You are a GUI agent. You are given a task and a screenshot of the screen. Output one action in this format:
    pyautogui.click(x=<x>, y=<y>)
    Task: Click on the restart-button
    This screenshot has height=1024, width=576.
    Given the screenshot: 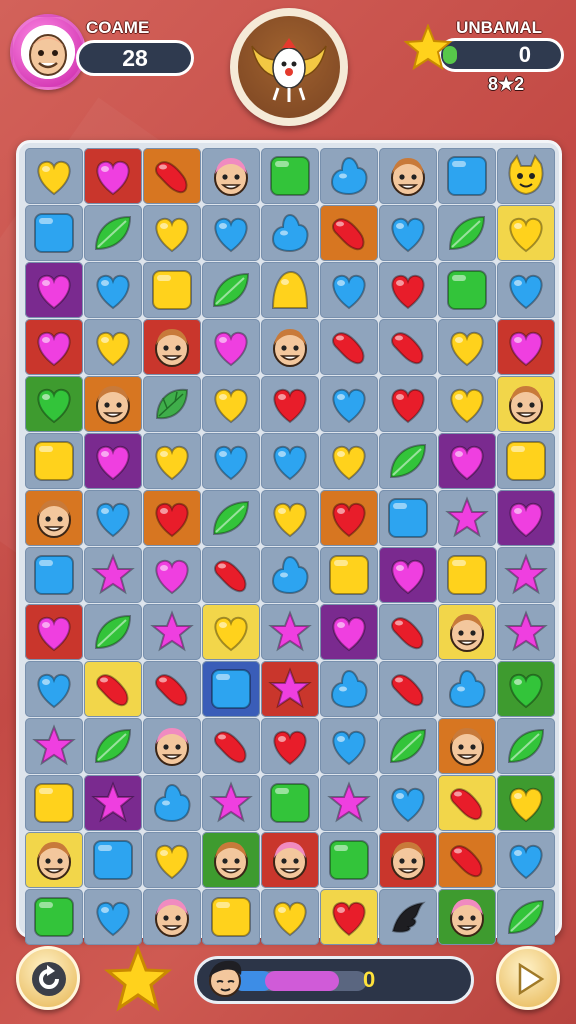 What is the action you would take?
    pyautogui.click(x=48, y=978)
    